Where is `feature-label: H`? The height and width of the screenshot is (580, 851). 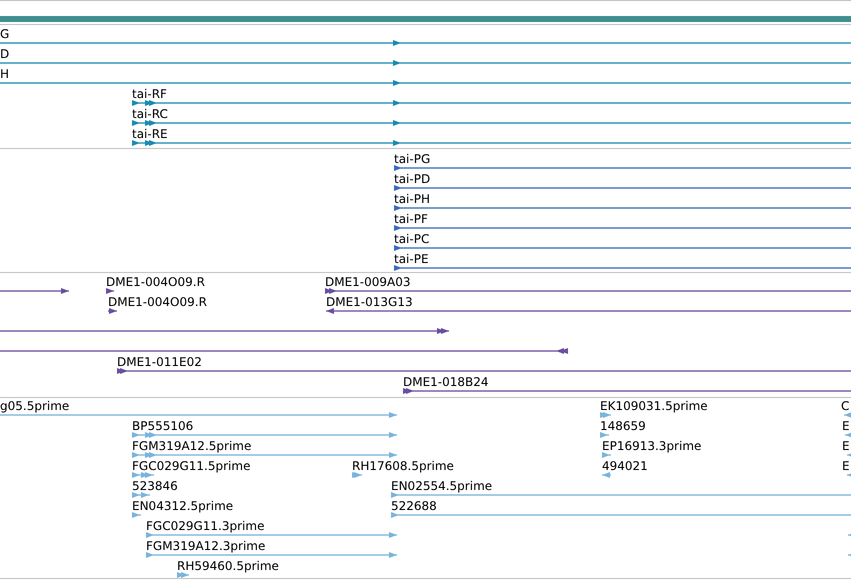
feature-label: H is located at coordinates (5, 74).